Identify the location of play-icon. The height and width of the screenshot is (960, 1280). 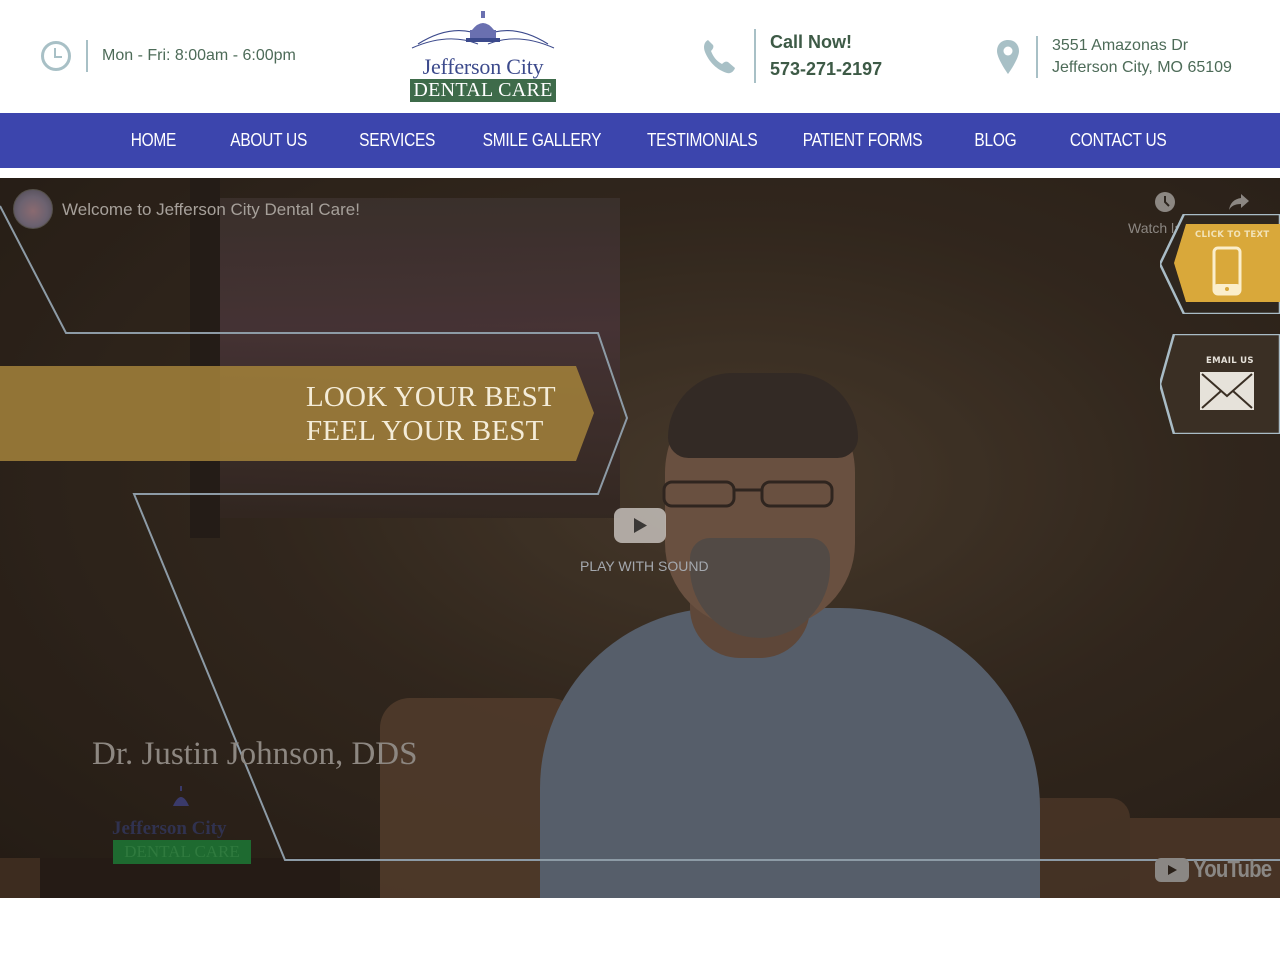
(640, 525).